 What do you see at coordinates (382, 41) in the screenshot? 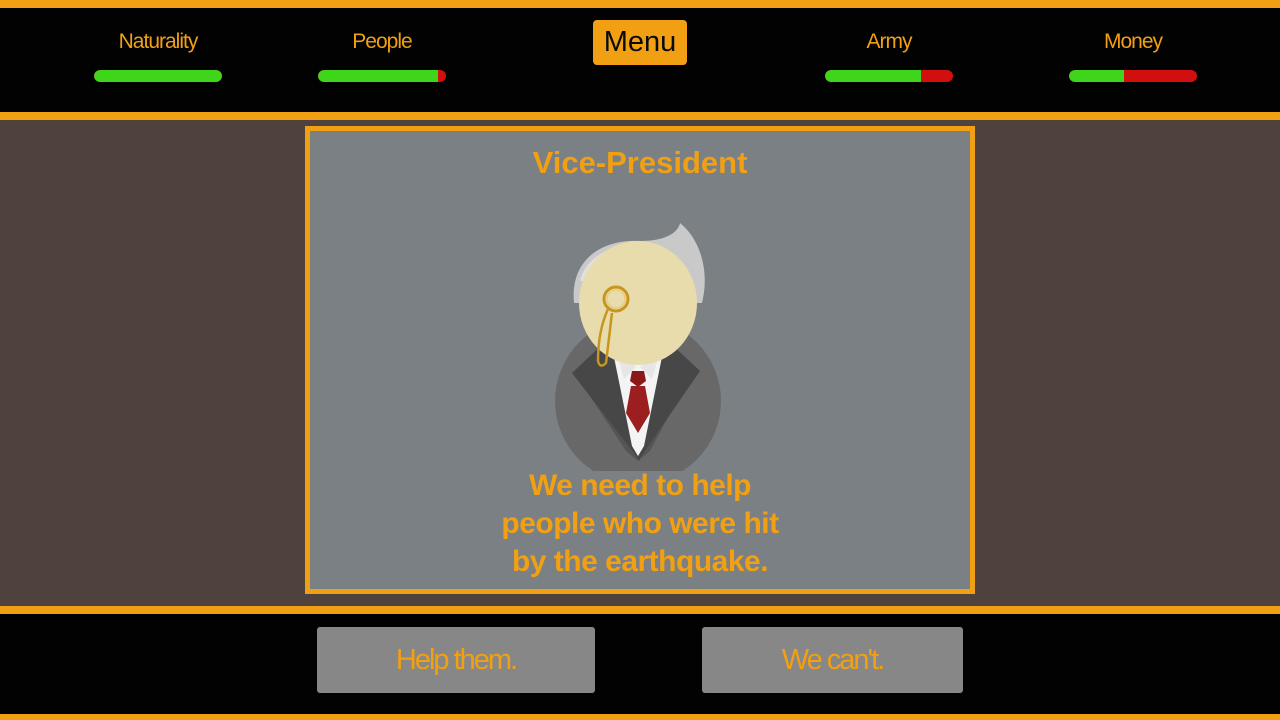
I see `stat-label-people: People` at bounding box center [382, 41].